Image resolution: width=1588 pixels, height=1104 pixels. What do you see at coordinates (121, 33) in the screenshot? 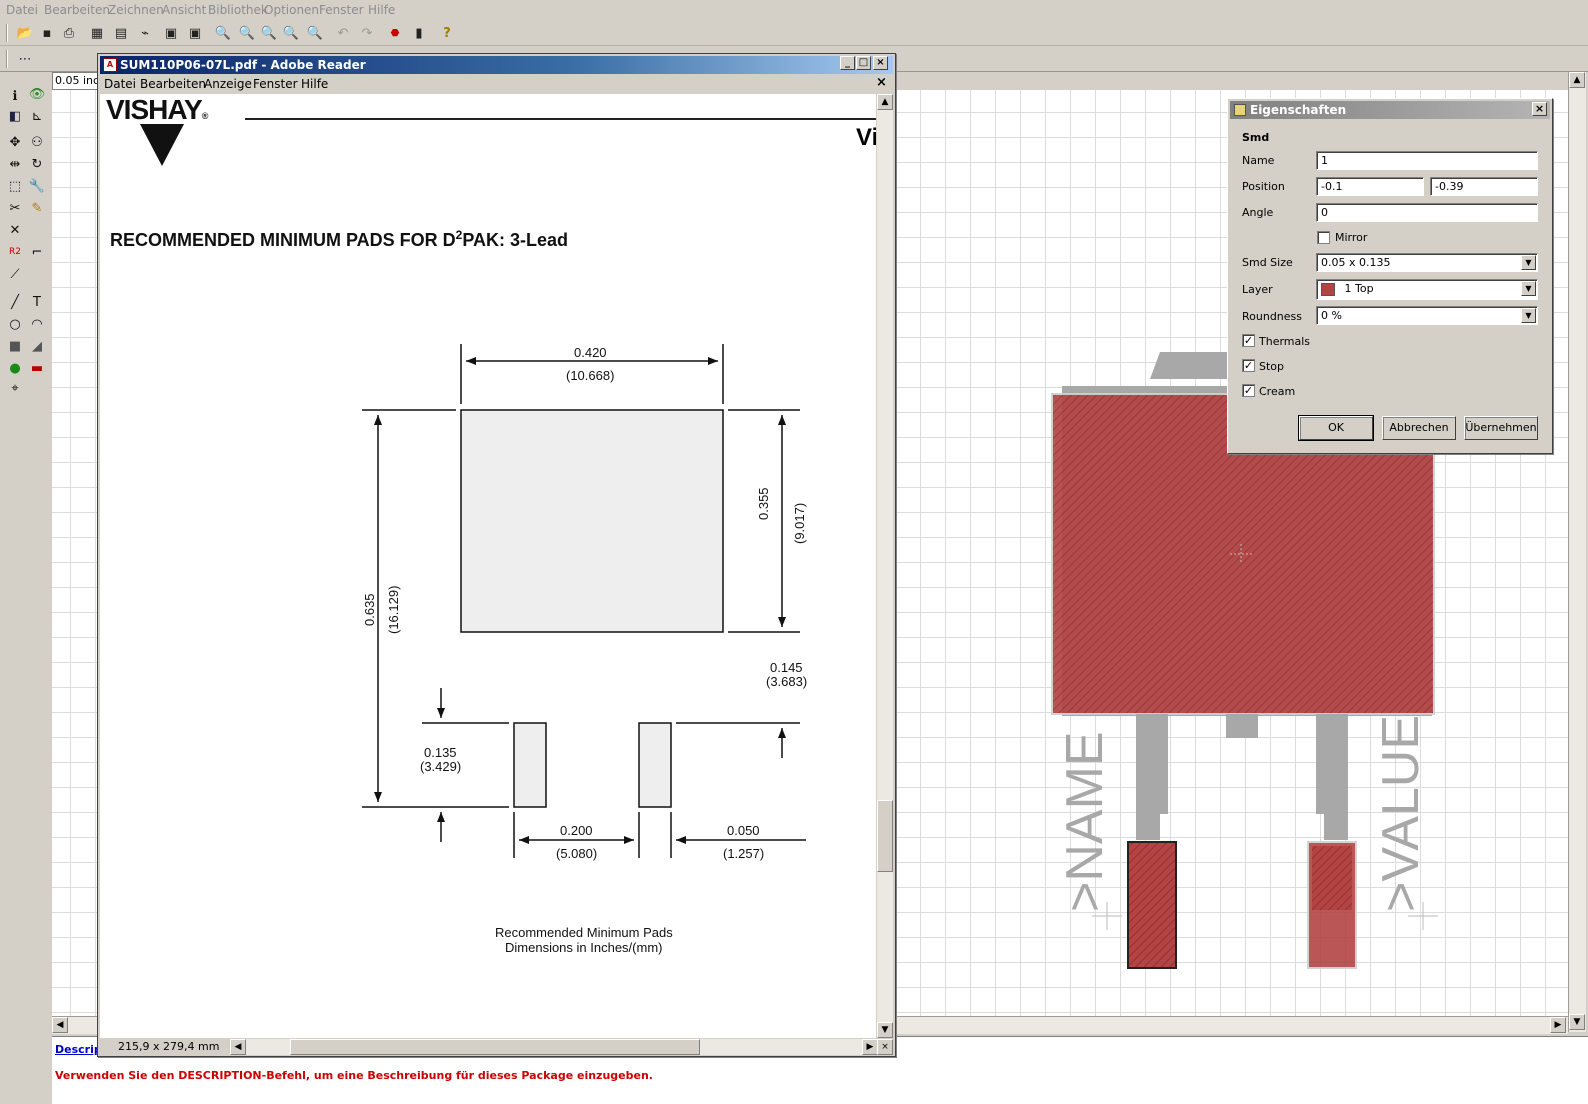
I see `cam-icon: ▤` at bounding box center [121, 33].